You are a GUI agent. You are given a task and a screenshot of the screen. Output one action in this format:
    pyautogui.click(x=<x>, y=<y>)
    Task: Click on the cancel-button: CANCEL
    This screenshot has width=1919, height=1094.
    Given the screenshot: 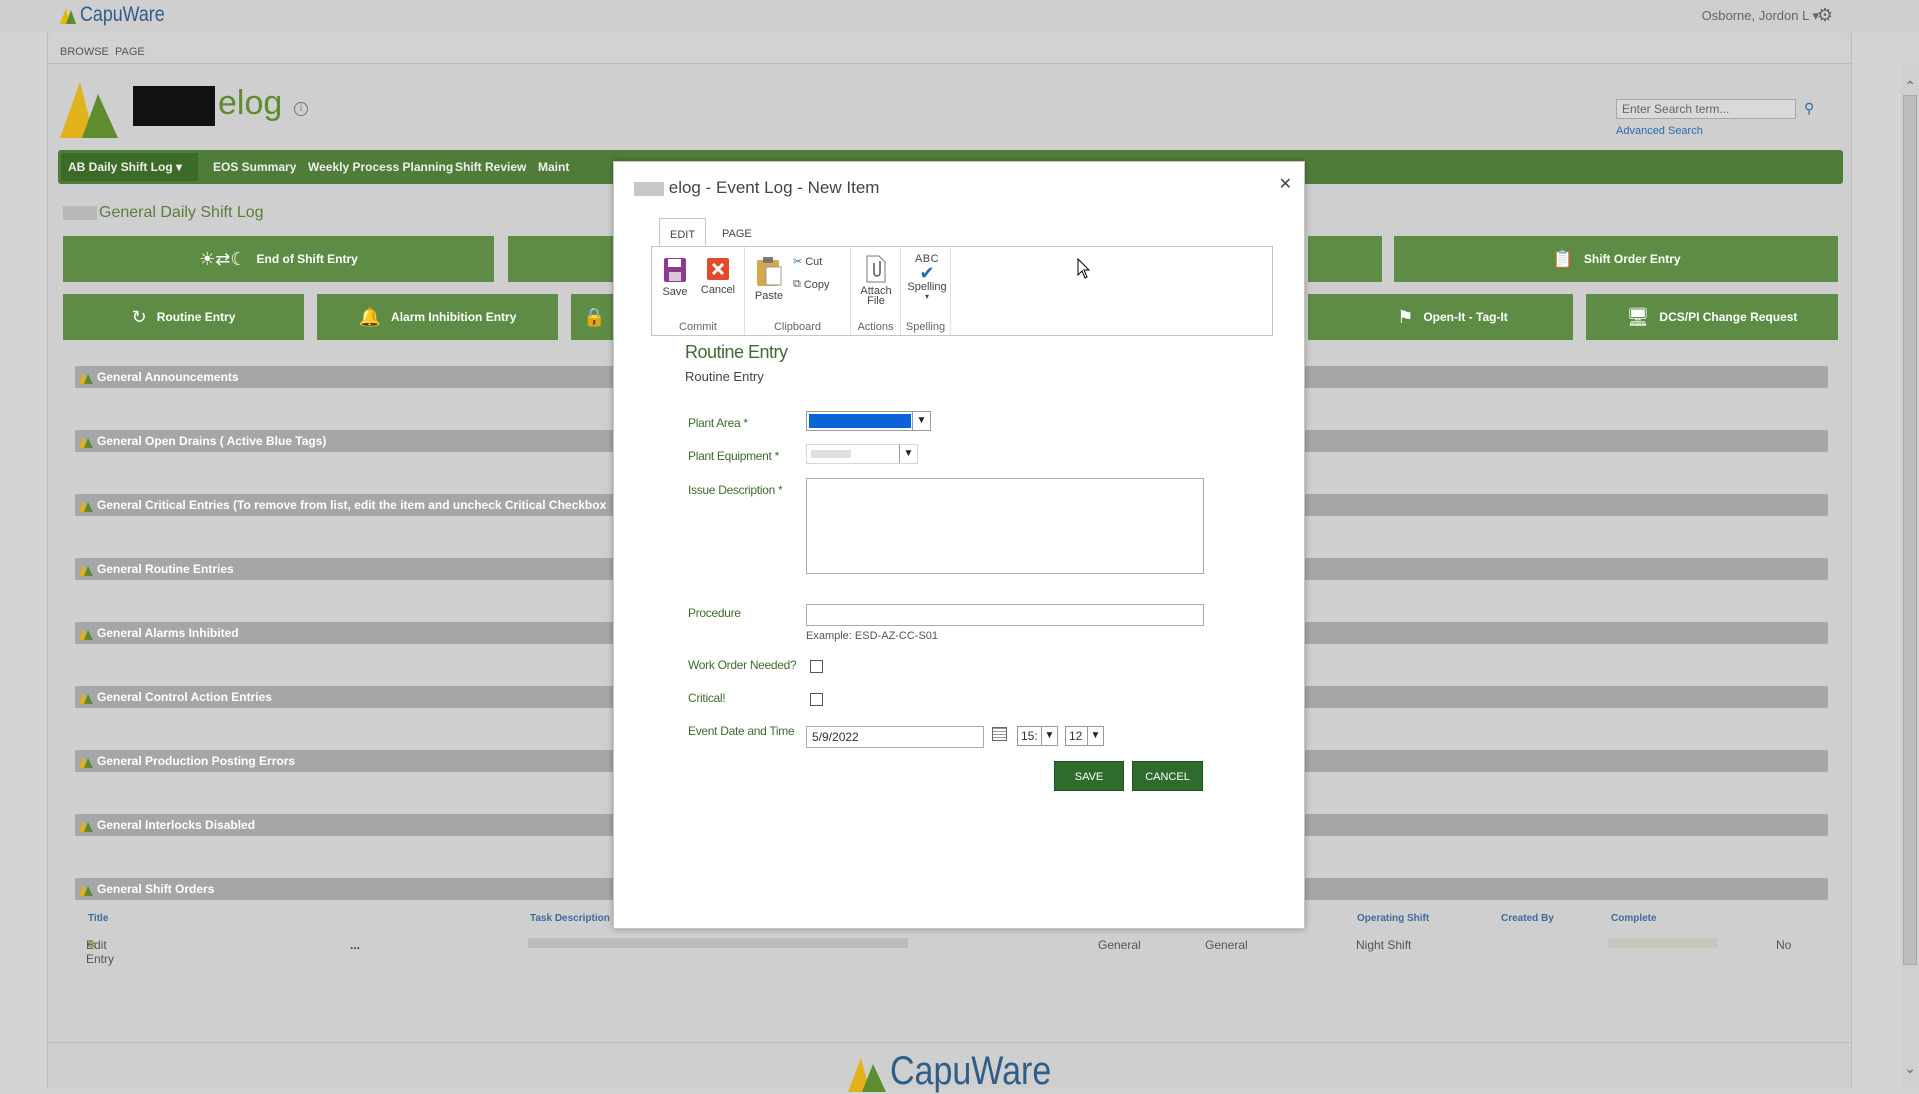 What is the action you would take?
    pyautogui.click(x=1167, y=776)
    